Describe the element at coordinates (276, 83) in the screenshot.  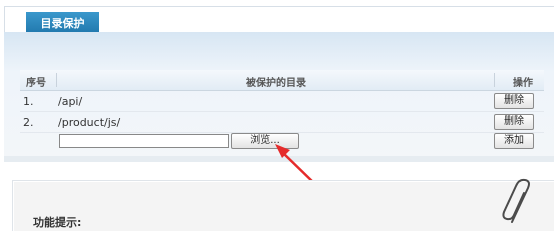
I see `header-directory: 被保护的目录` at that location.